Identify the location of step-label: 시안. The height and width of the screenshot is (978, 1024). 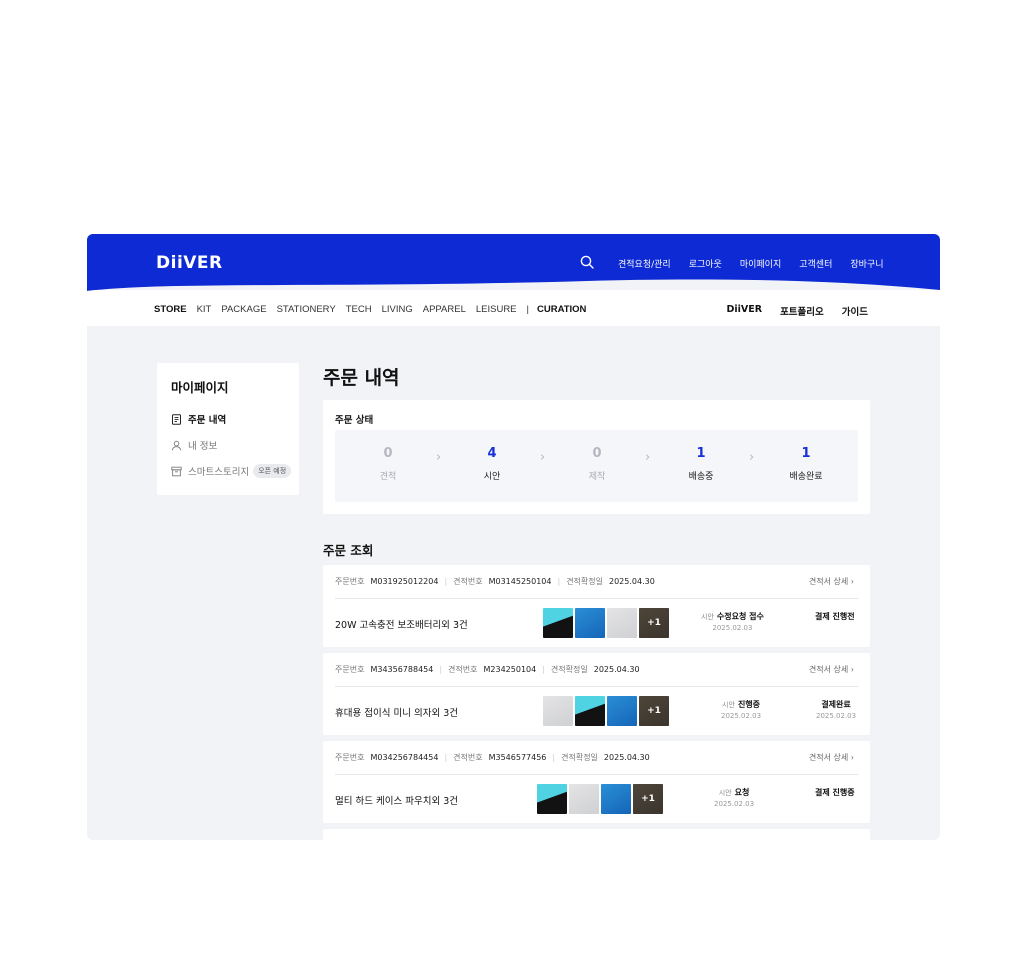
(492, 477).